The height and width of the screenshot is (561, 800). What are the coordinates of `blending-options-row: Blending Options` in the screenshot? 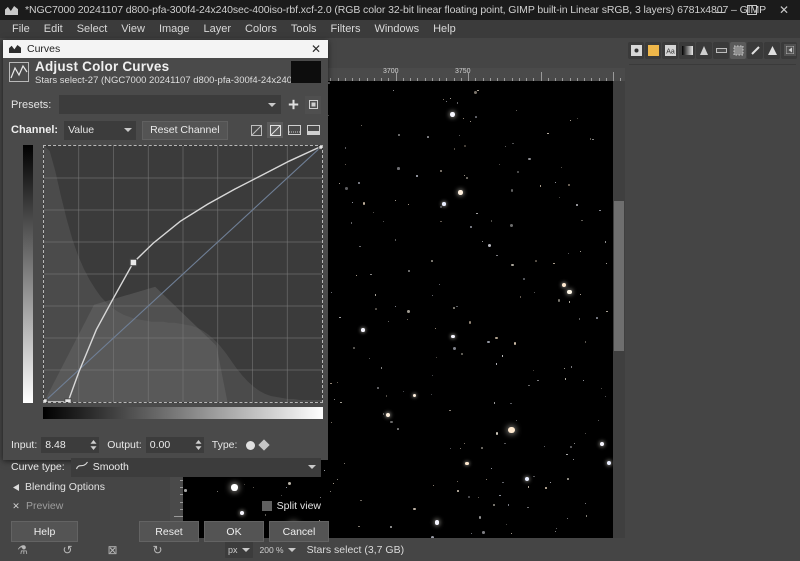 It's located at (58, 487).